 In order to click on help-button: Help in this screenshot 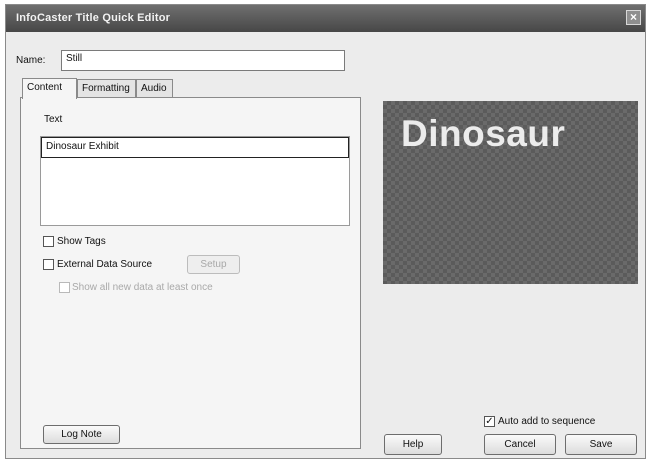, I will do `click(413, 444)`.